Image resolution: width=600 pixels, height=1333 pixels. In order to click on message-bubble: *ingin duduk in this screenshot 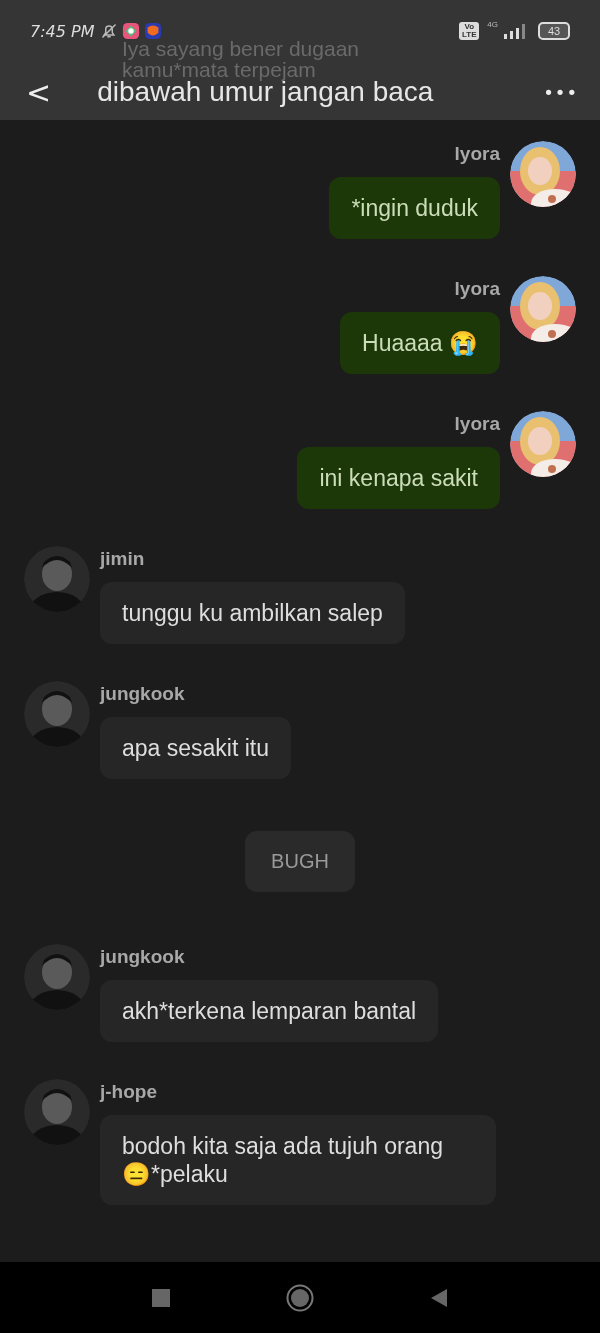, I will do `click(414, 208)`.